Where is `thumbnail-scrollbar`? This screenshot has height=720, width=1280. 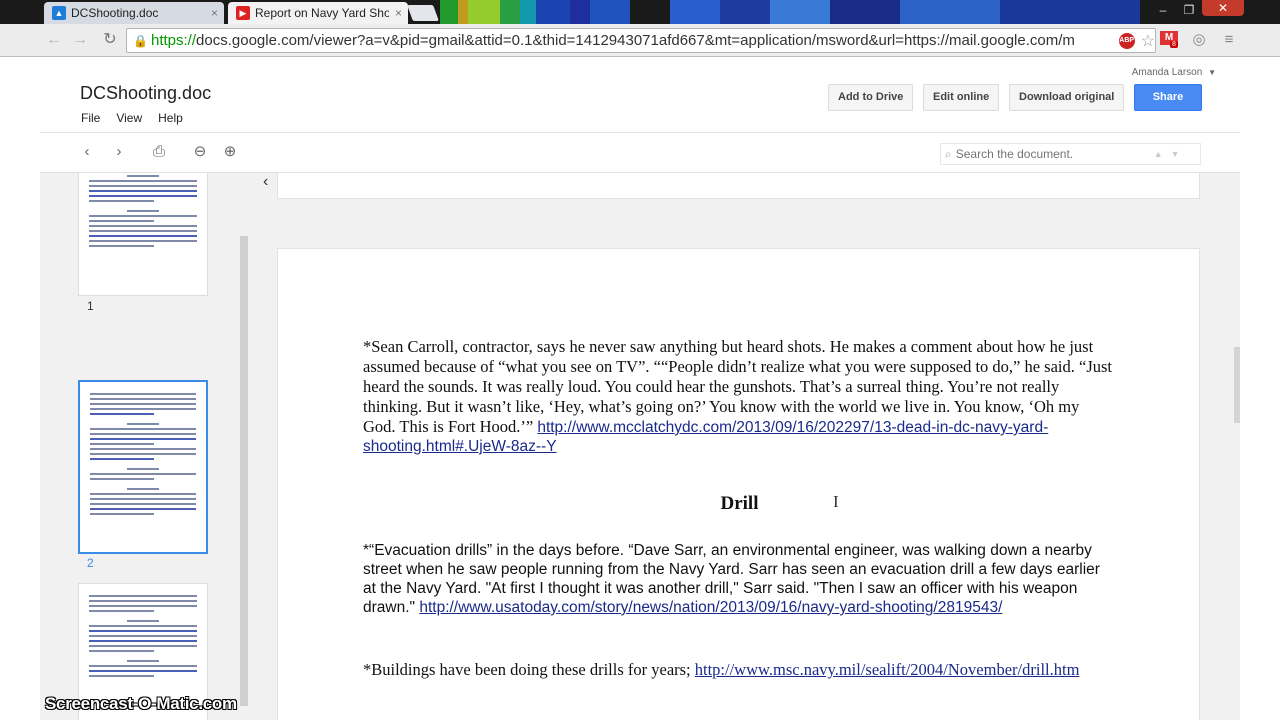 thumbnail-scrollbar is located at coordinates (244, 471).